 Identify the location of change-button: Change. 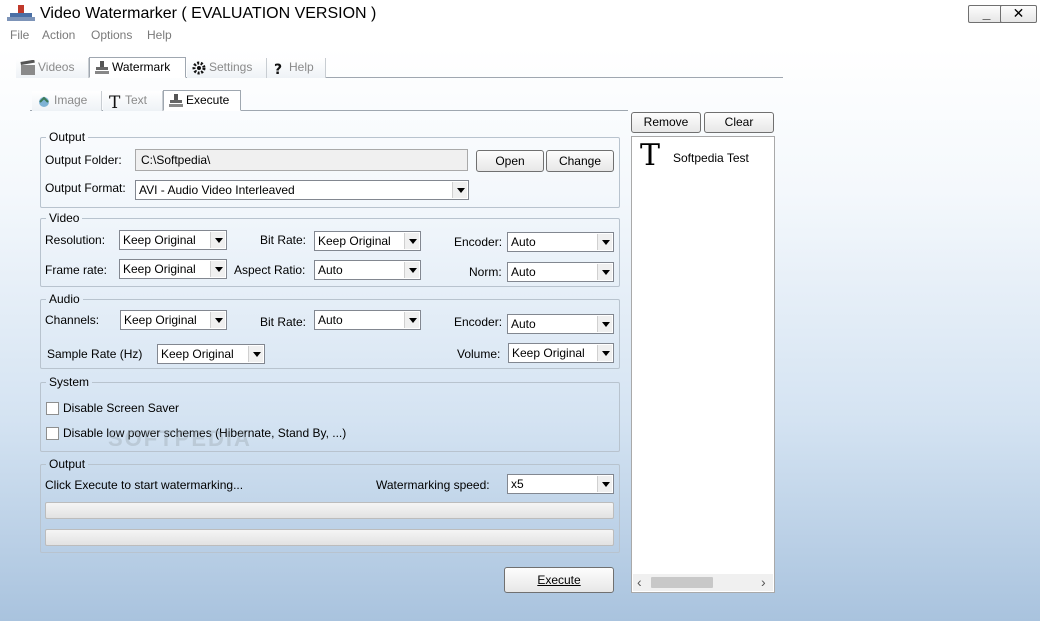
(580, 161).